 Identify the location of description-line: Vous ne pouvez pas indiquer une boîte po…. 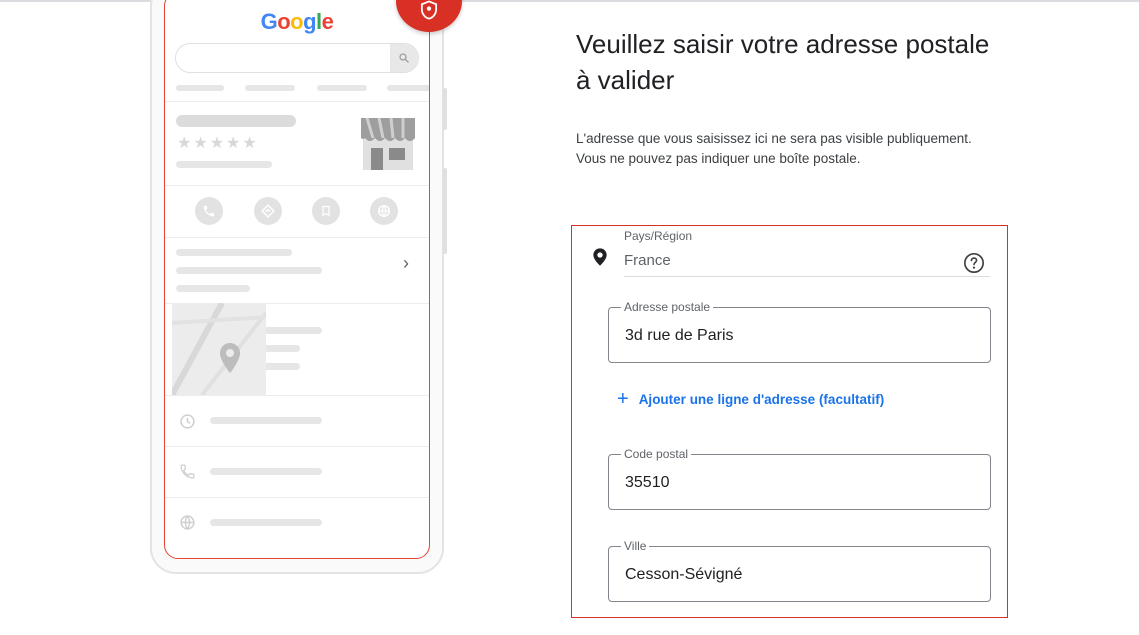
(718, 158).